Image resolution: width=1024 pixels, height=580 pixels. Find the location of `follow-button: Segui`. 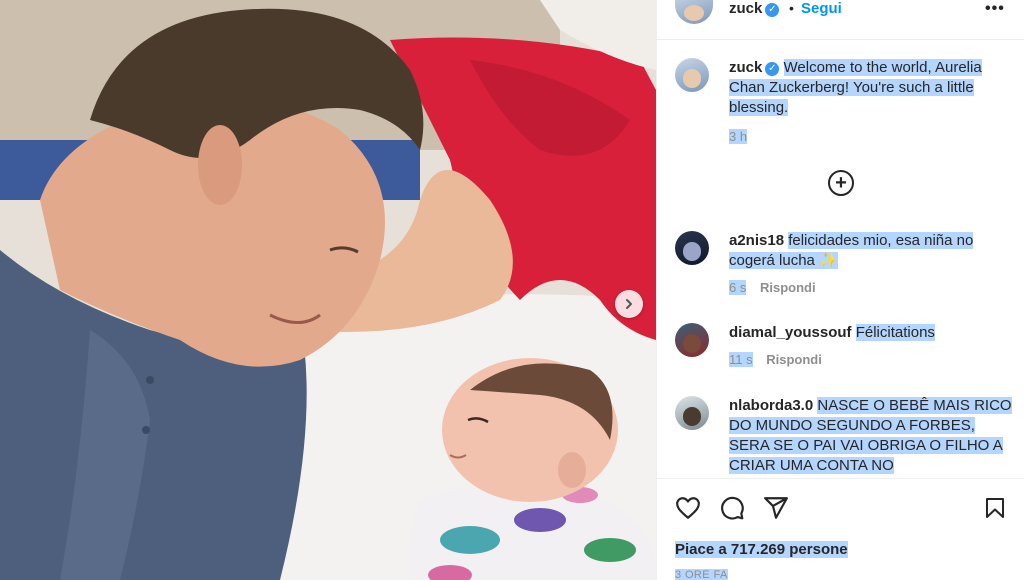

follow-button: Segui is located at coordinates (821, 8).